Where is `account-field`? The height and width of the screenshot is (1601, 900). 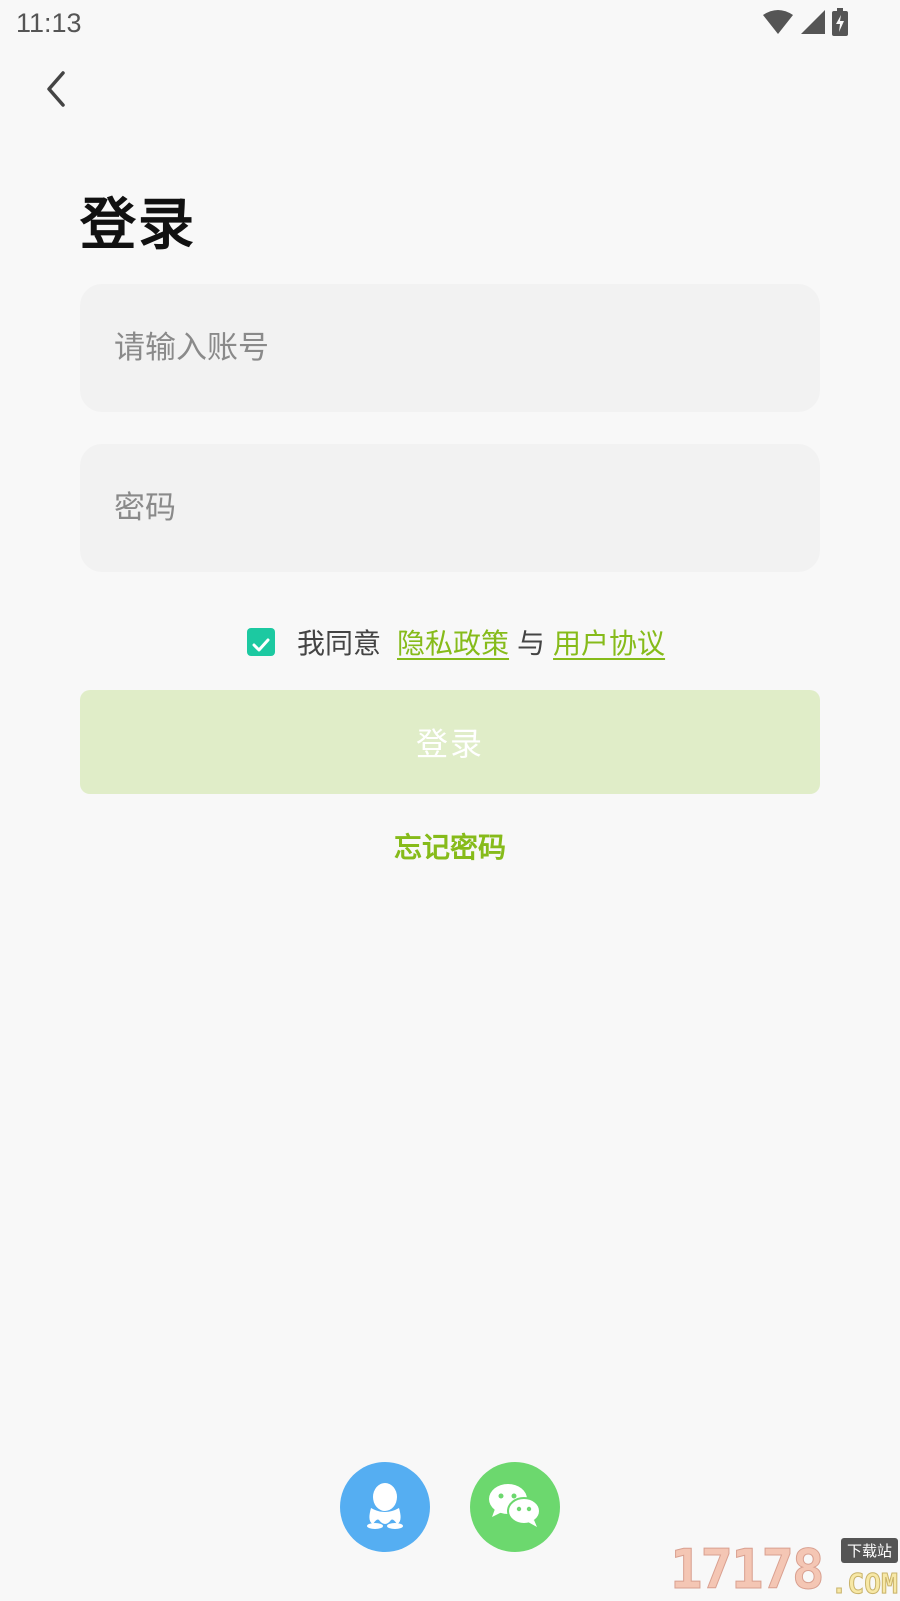
account-field is located at coordinates (450, 348).